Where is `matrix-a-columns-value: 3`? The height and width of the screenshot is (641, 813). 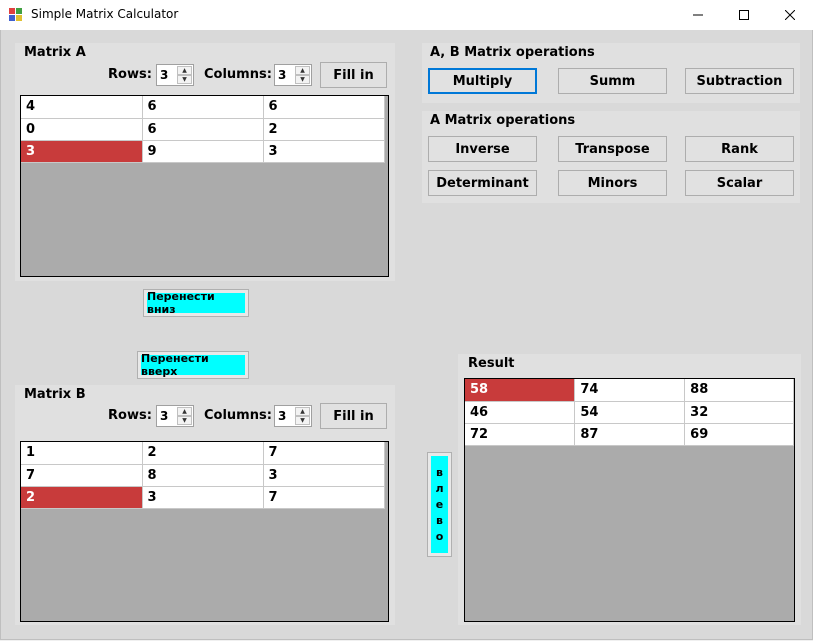 matrix-a-columns-value: 3 is located at coordinates (282, 75).